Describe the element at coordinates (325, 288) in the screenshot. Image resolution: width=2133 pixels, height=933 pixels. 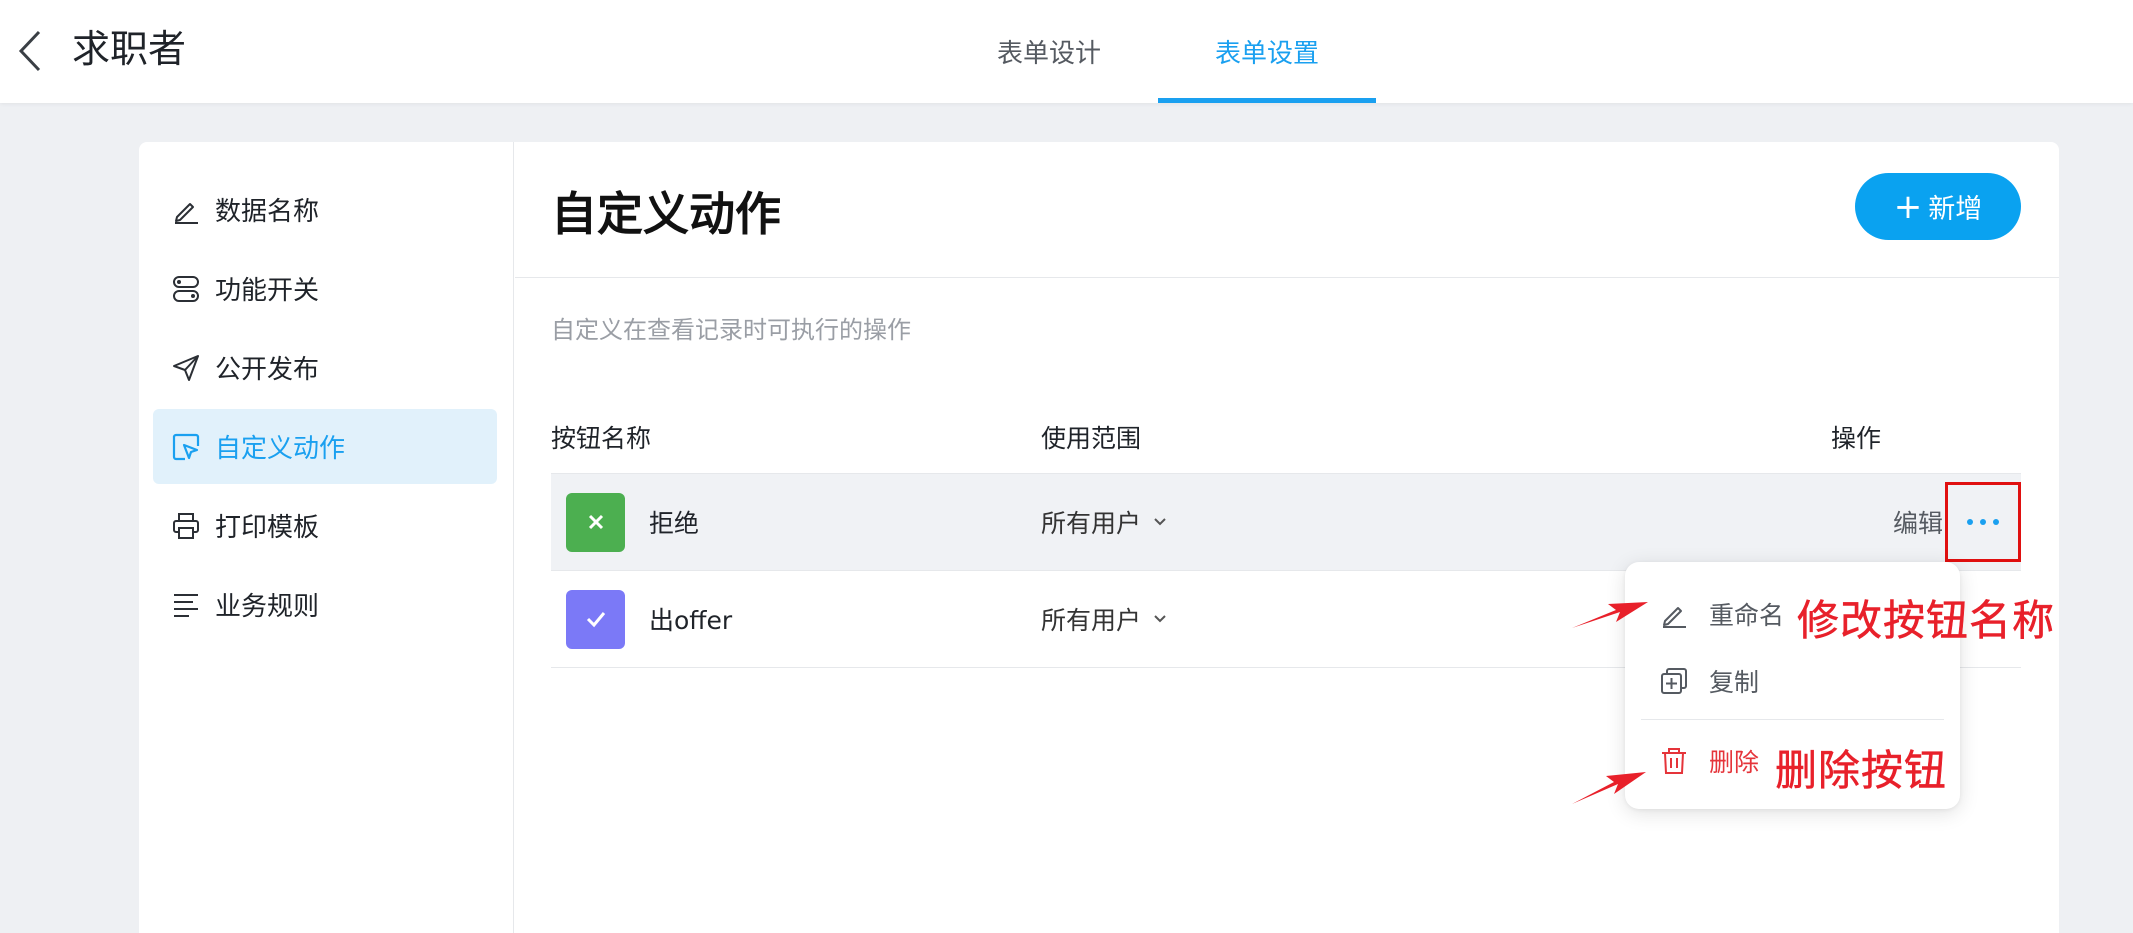
I see `sidebar-item-feature-switch: 功能开关` at that location.